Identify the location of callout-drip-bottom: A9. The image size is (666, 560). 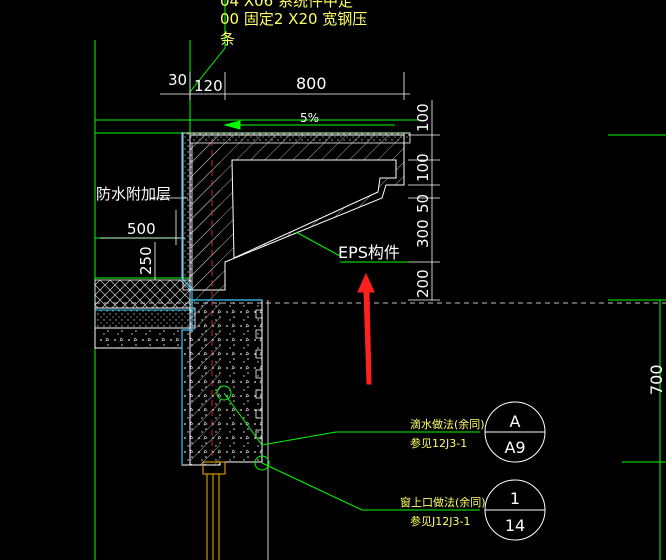
(514, 447).